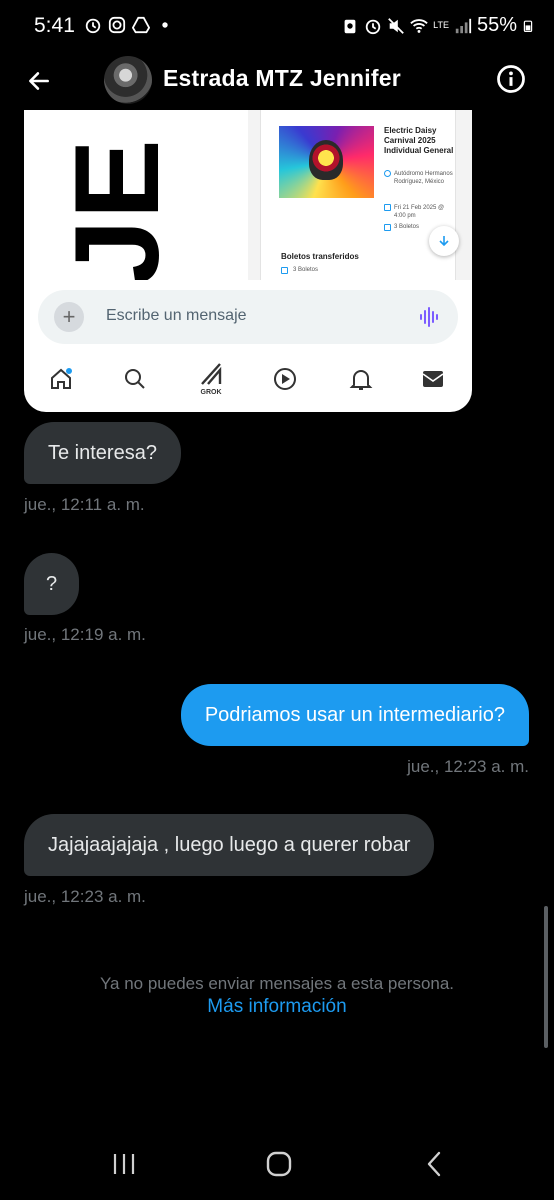 The width and height of the screenshot is (554, 1200). Describe the element at coordinates (129, 25) in the screenshot. I see `notification-icons` at that location.